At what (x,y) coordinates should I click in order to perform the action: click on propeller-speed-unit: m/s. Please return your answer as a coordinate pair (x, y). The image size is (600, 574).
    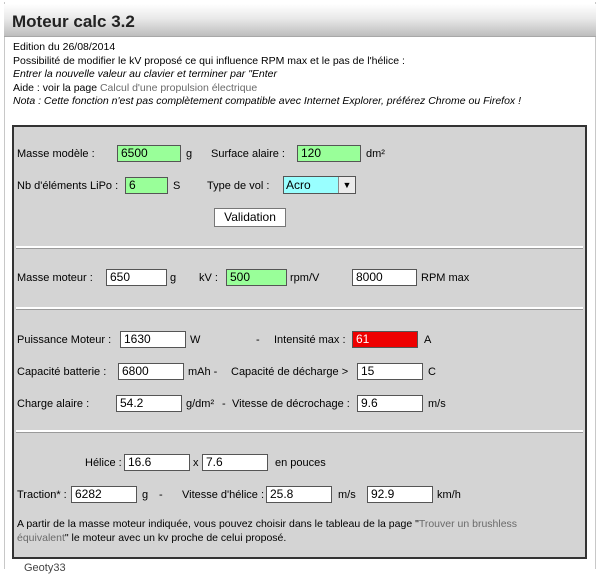
    Looking at the image, I should click on (347, 495).